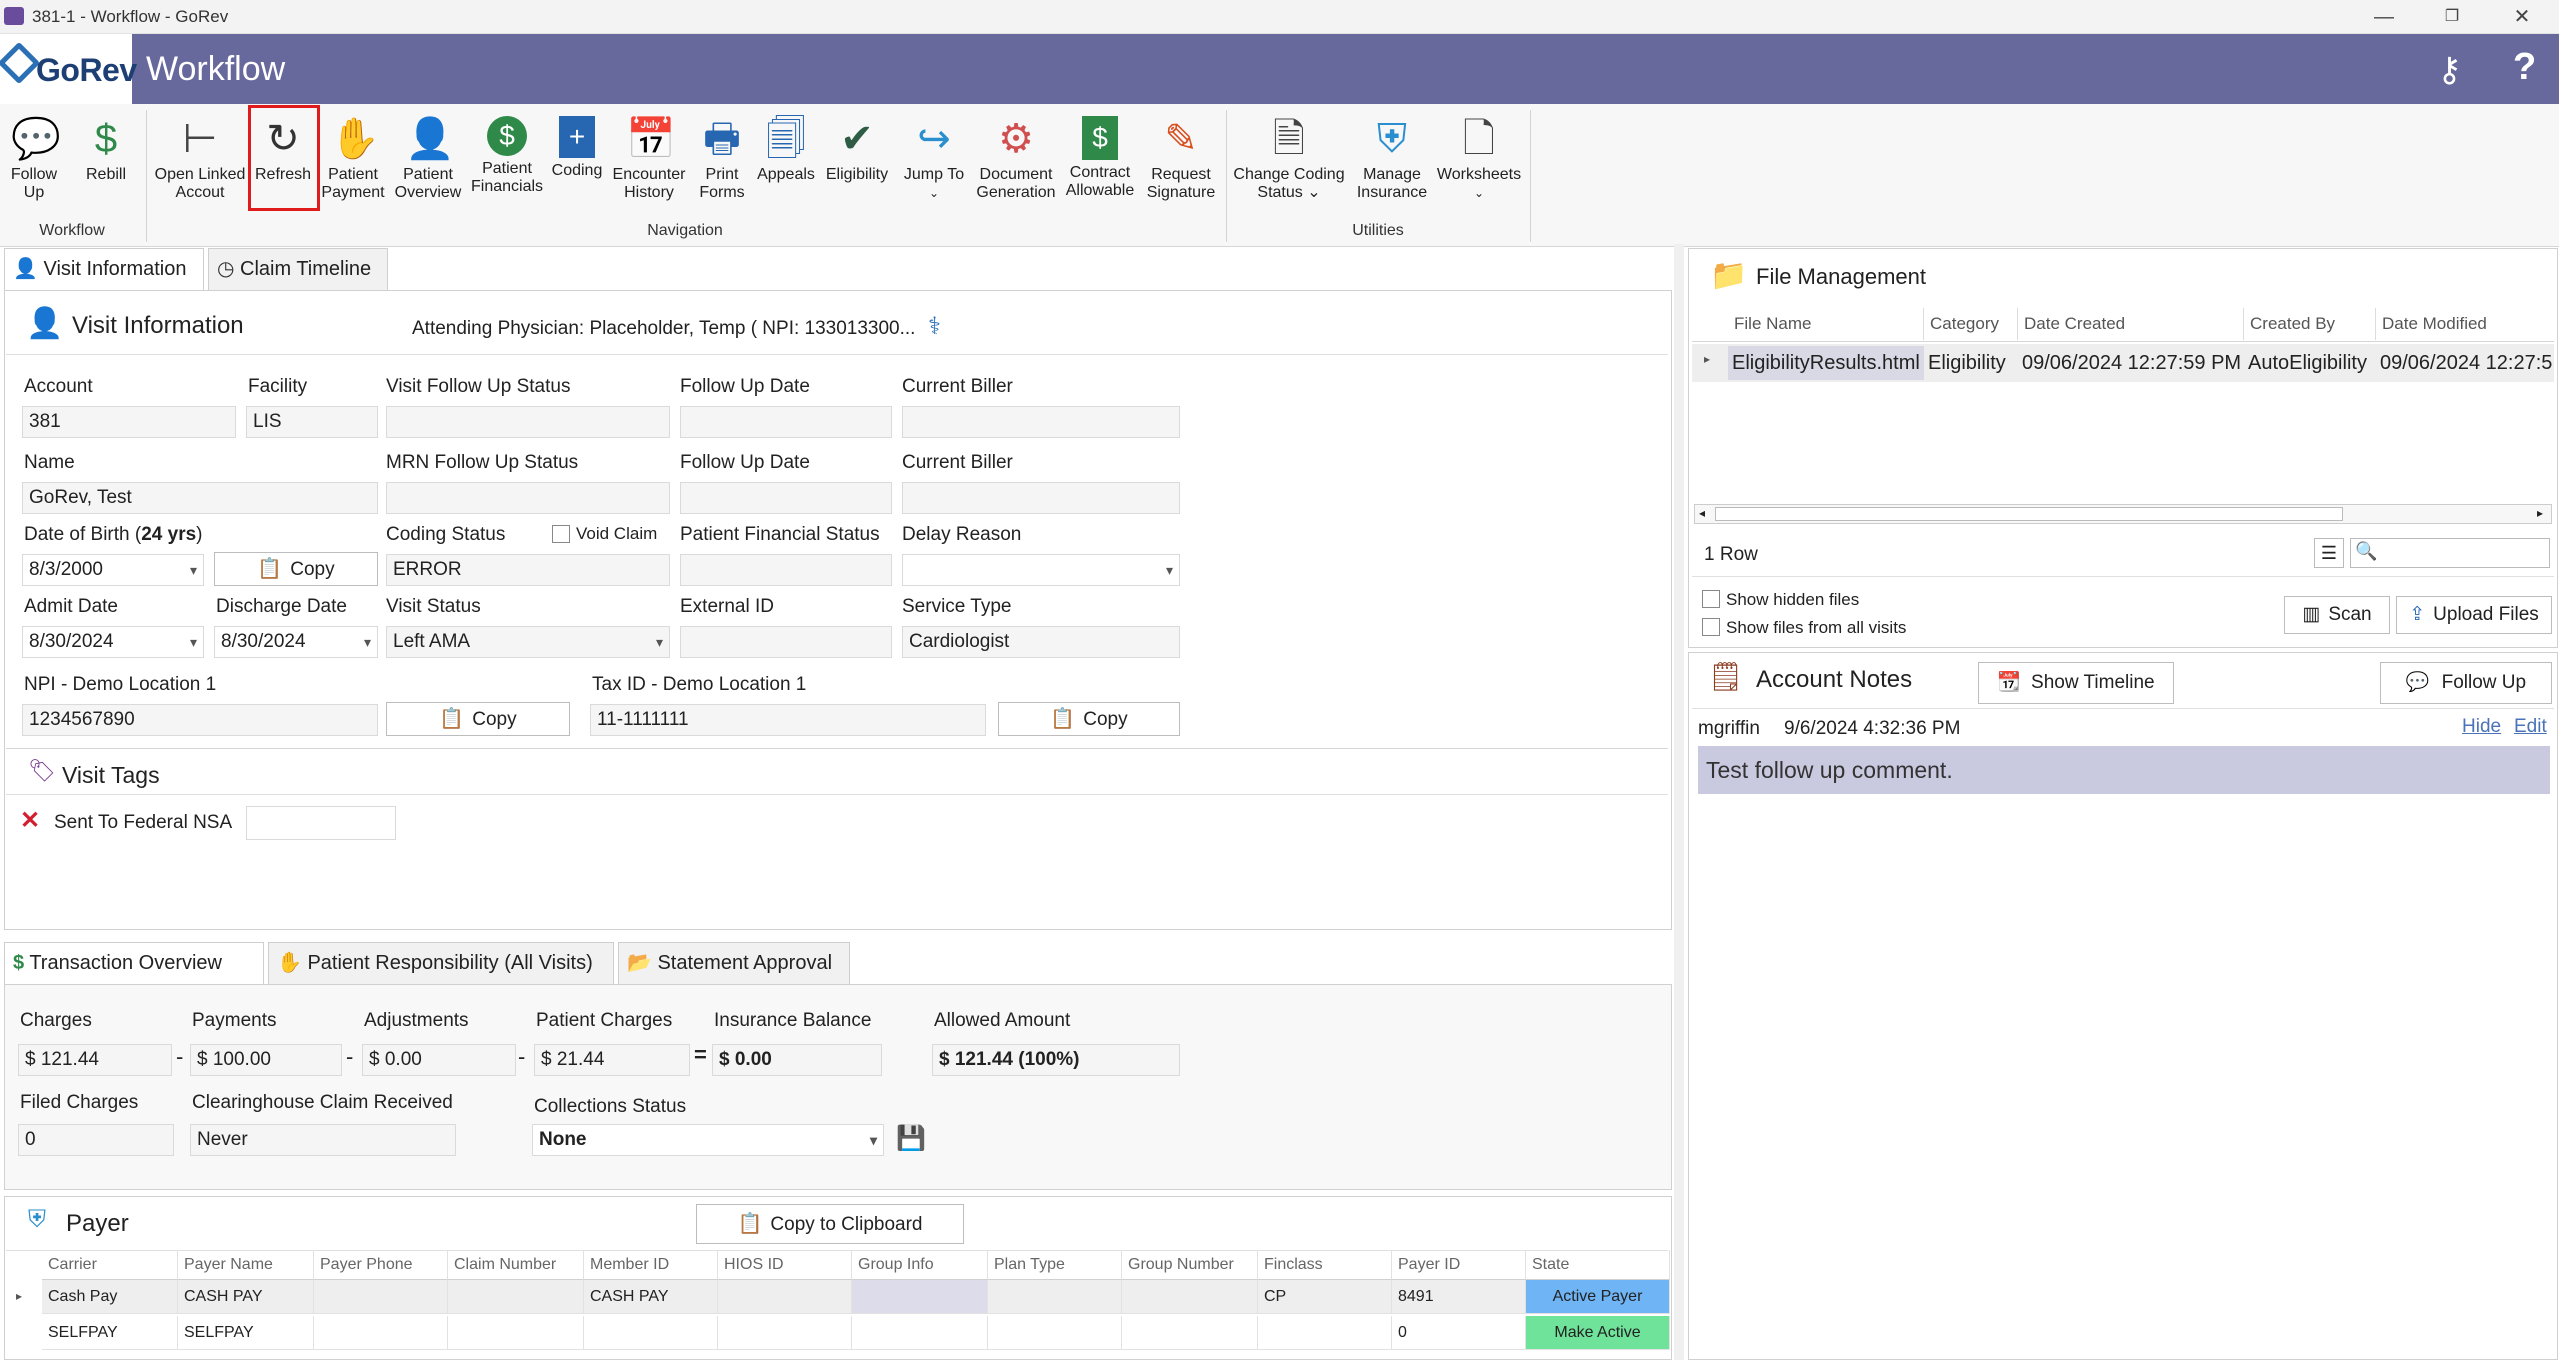  What do you see at coordinates (296, 642) in the screenshot?
I see `discharge-date-picker: 8/30/2024` at bounding box center [296, 642].